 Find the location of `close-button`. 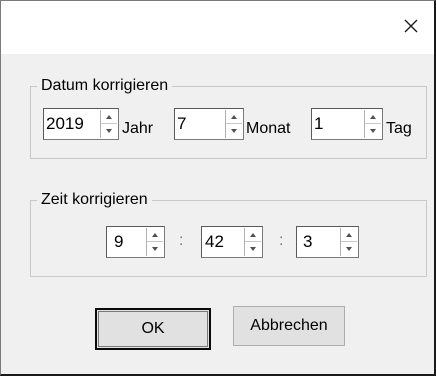

close-button is located at coordinates (411, 26).